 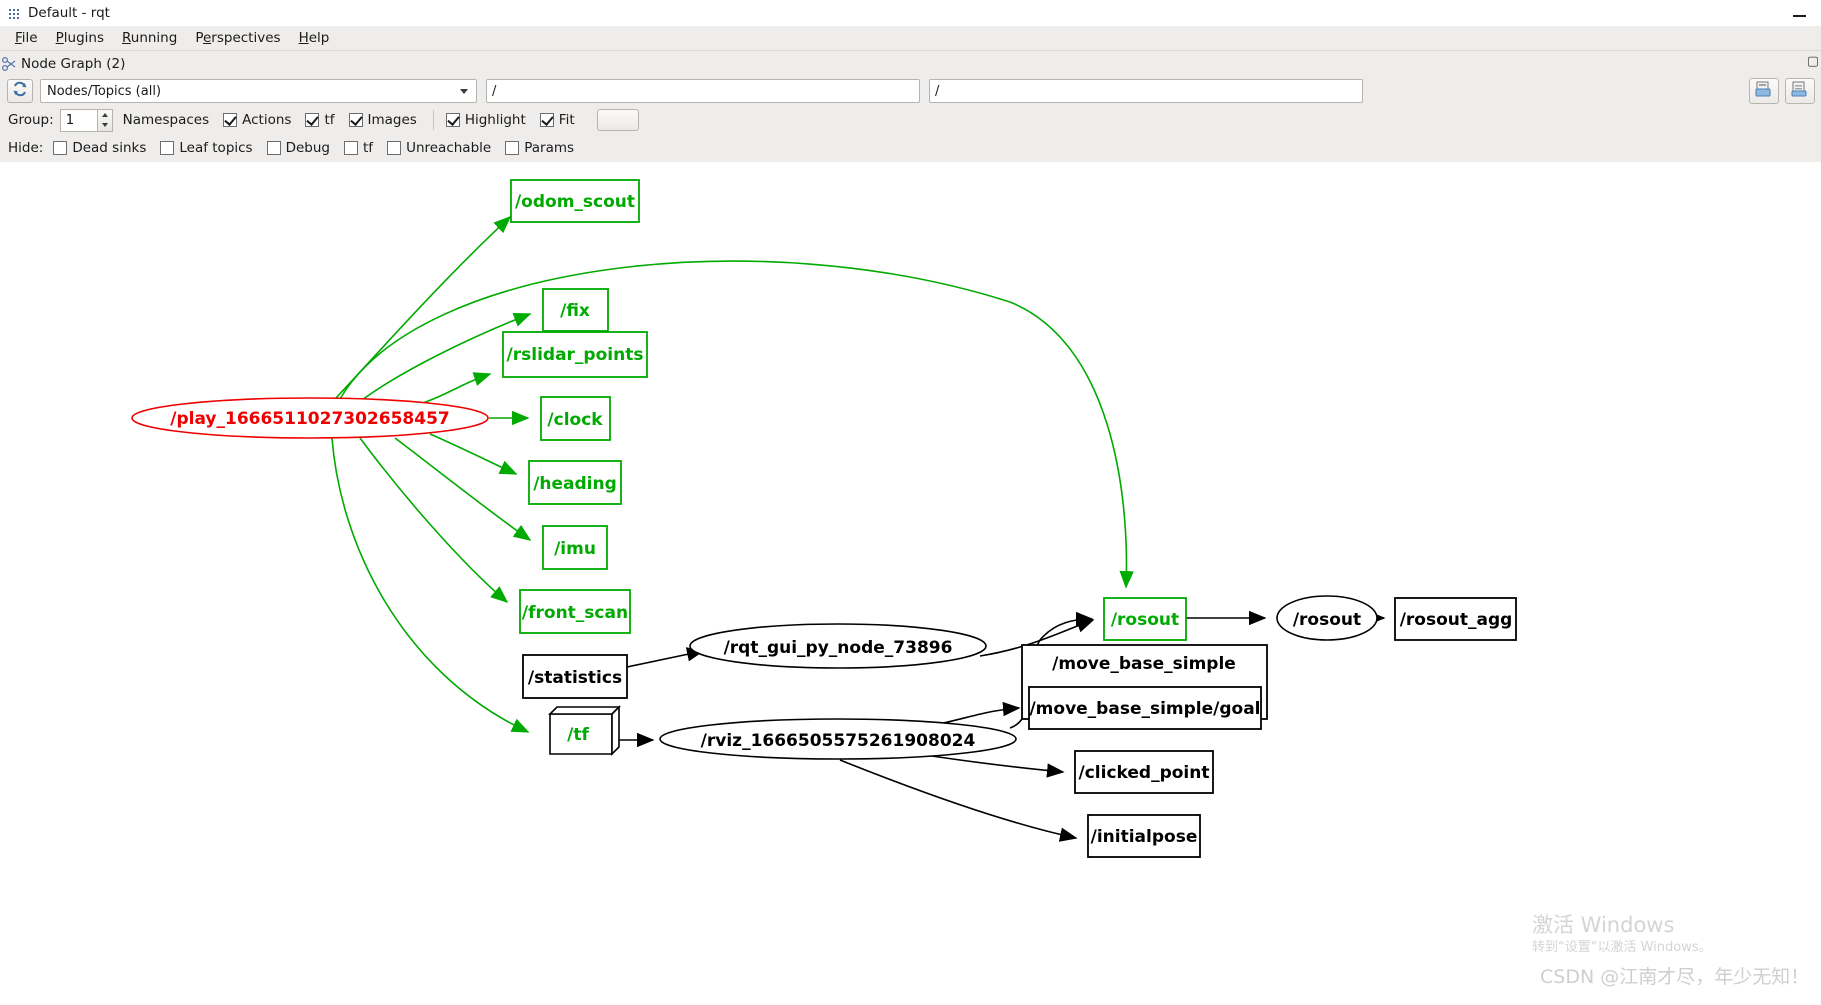 I want to click on window-title: Default - rqt, so click(x=69, y=13).